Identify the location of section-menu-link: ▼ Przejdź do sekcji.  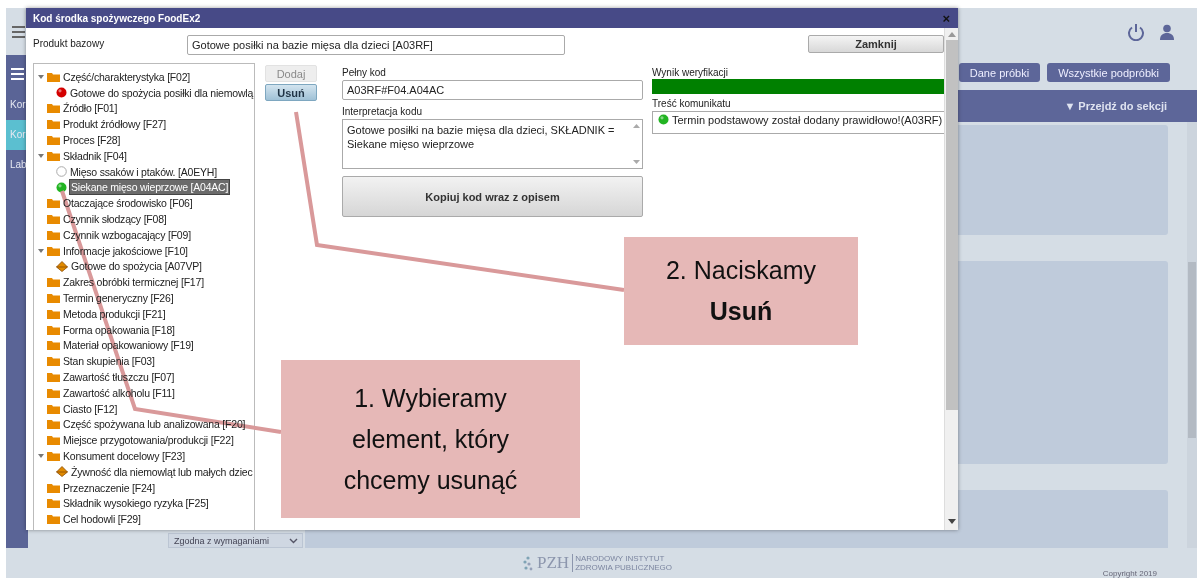
(1115, 106).